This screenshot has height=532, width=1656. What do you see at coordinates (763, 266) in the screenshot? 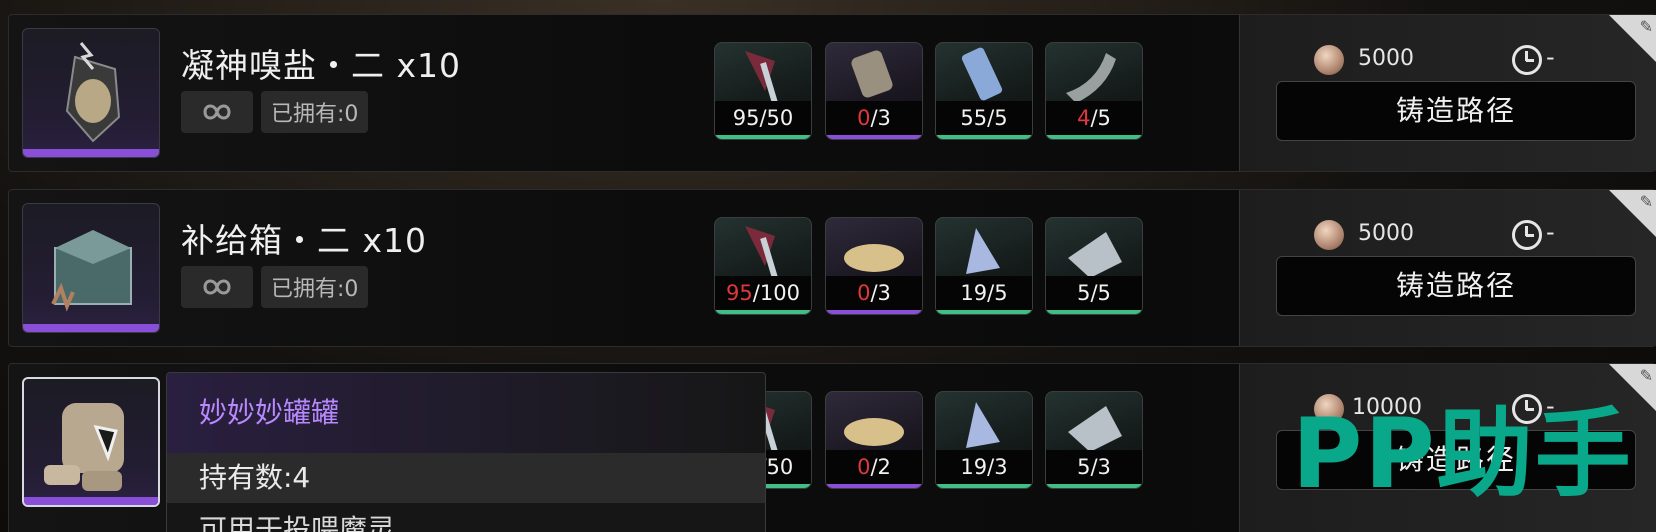
I see `material-slot: 95/100` at bounding box center [763, 266].